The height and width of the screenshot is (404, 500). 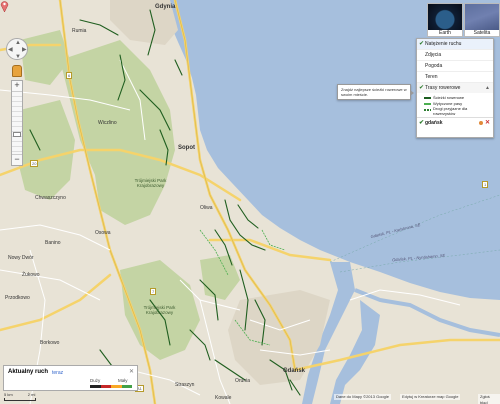 I want to click on legend-label: Ścieżki rowerowe, so click(x=449, y=97).